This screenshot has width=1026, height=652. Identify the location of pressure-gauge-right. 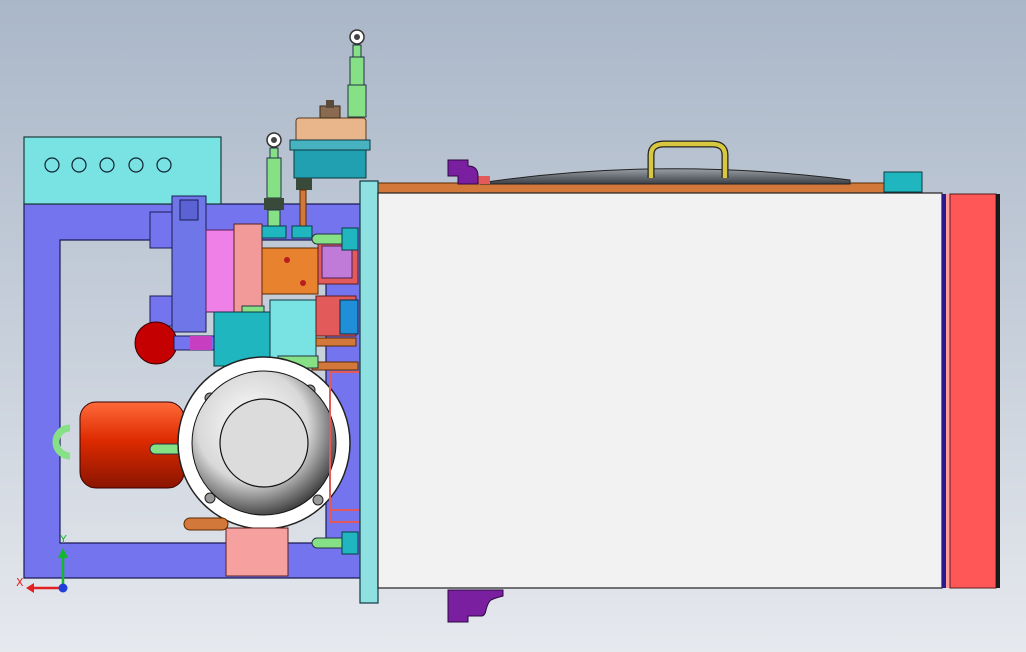
(357, 73).